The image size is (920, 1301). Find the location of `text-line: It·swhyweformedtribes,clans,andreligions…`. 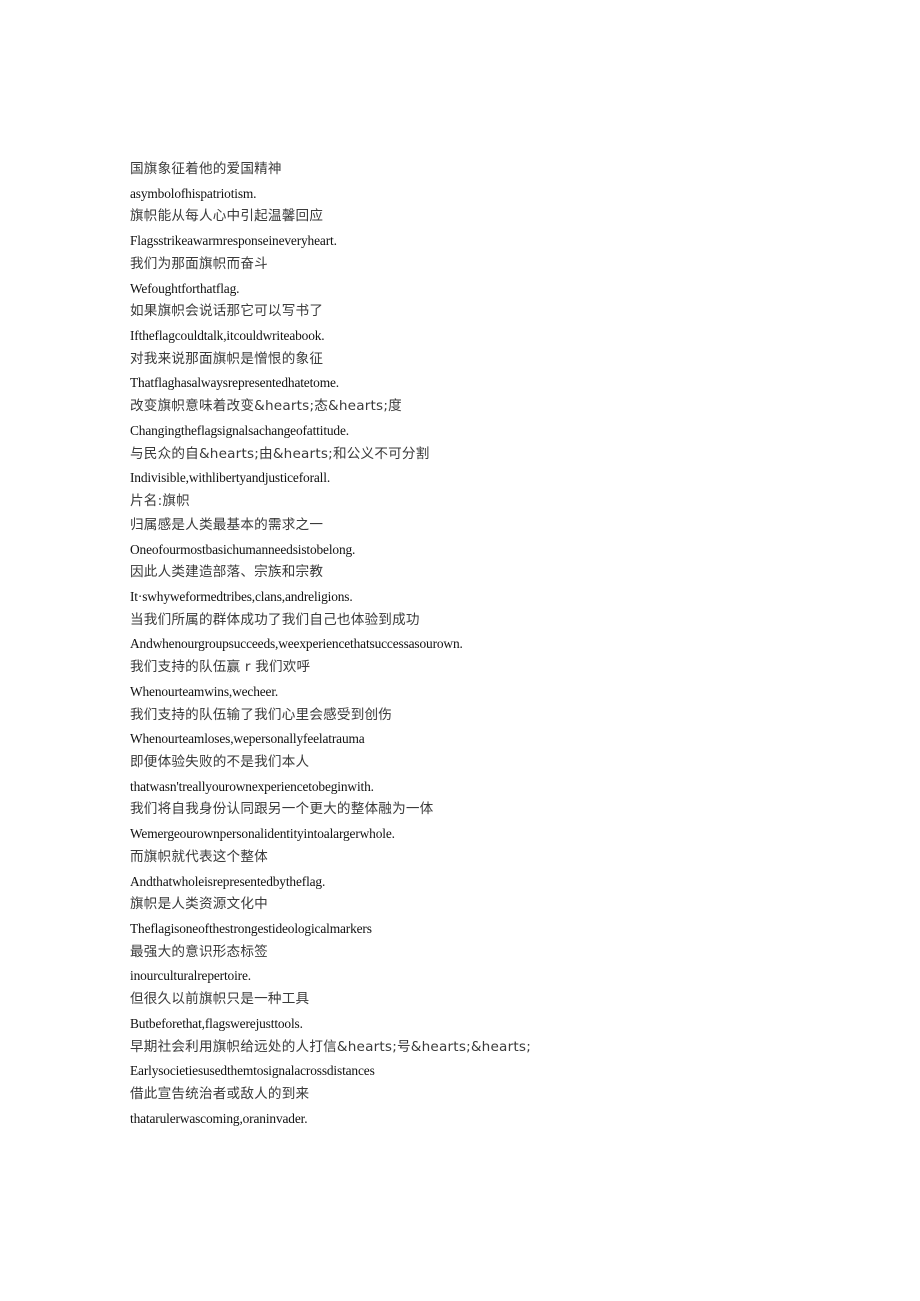

text-line: It·swhyweformedtribes,clans,andreligions… is located at coordinates (241, 596).